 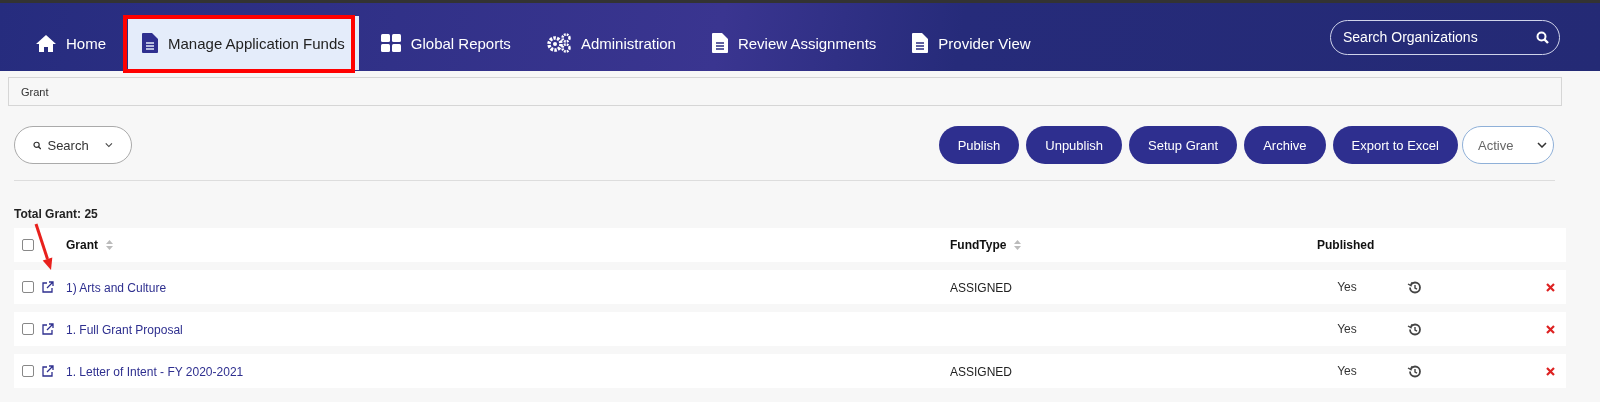 What do you see at coordinates (445, 43) in the screenshot?
I see `nav-tab: Global Reports` at bounding box center [445, 43].